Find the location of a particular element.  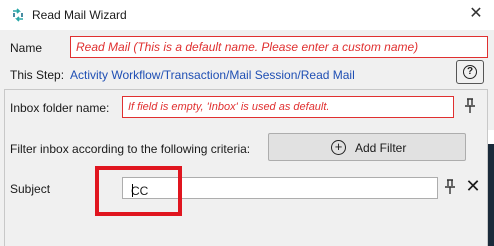

highlight-annotation-box is located at coordinates (138, 191).